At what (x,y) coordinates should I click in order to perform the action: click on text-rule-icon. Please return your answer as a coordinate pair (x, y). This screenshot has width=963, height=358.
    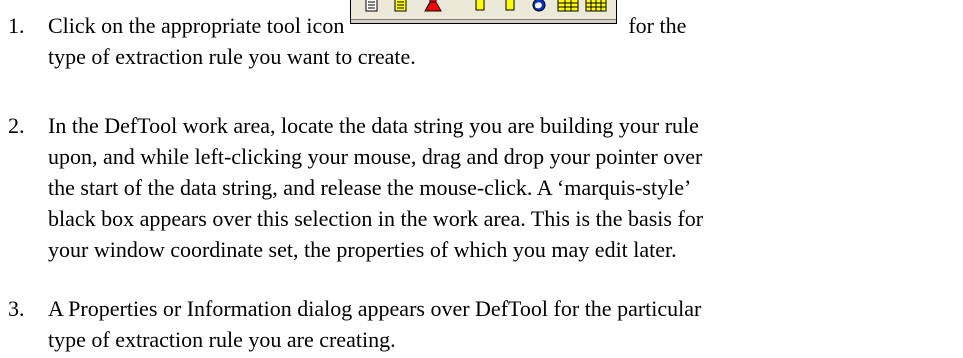
    Looking at the image, I should click on (372, 6).